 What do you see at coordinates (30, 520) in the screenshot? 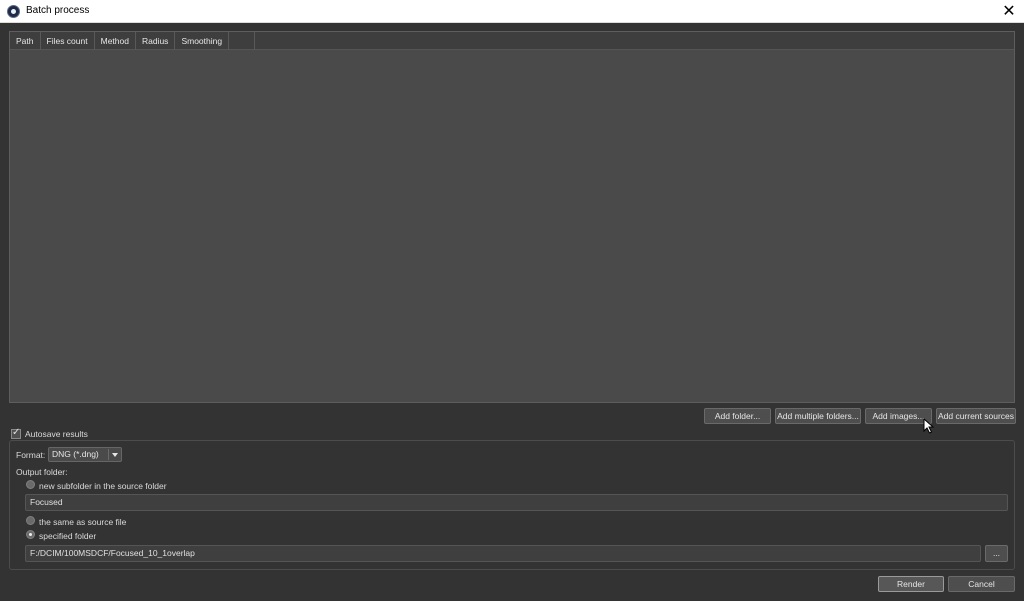
I see `radio-same-as-source` at bounding box center [30, 520].